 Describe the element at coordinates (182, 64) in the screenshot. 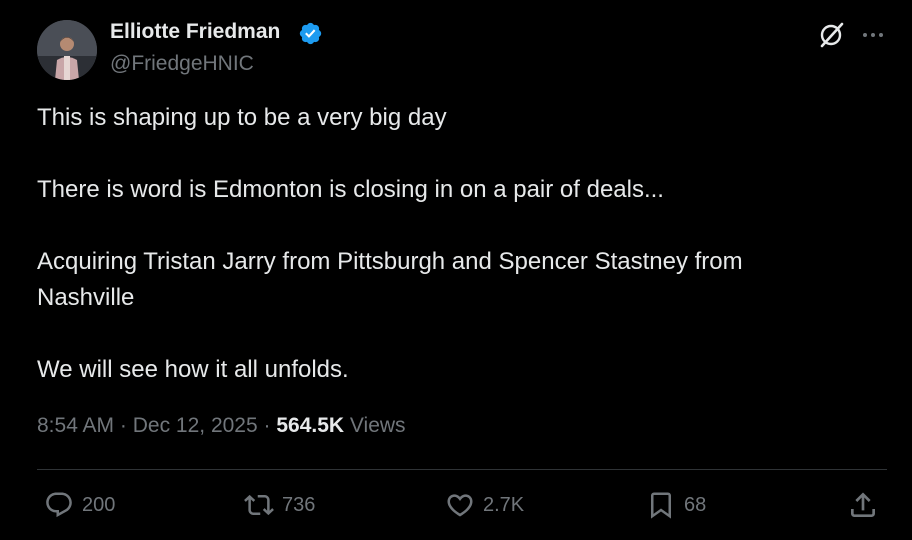

I see `author-handle: @FriedgeHNIC` at that location.